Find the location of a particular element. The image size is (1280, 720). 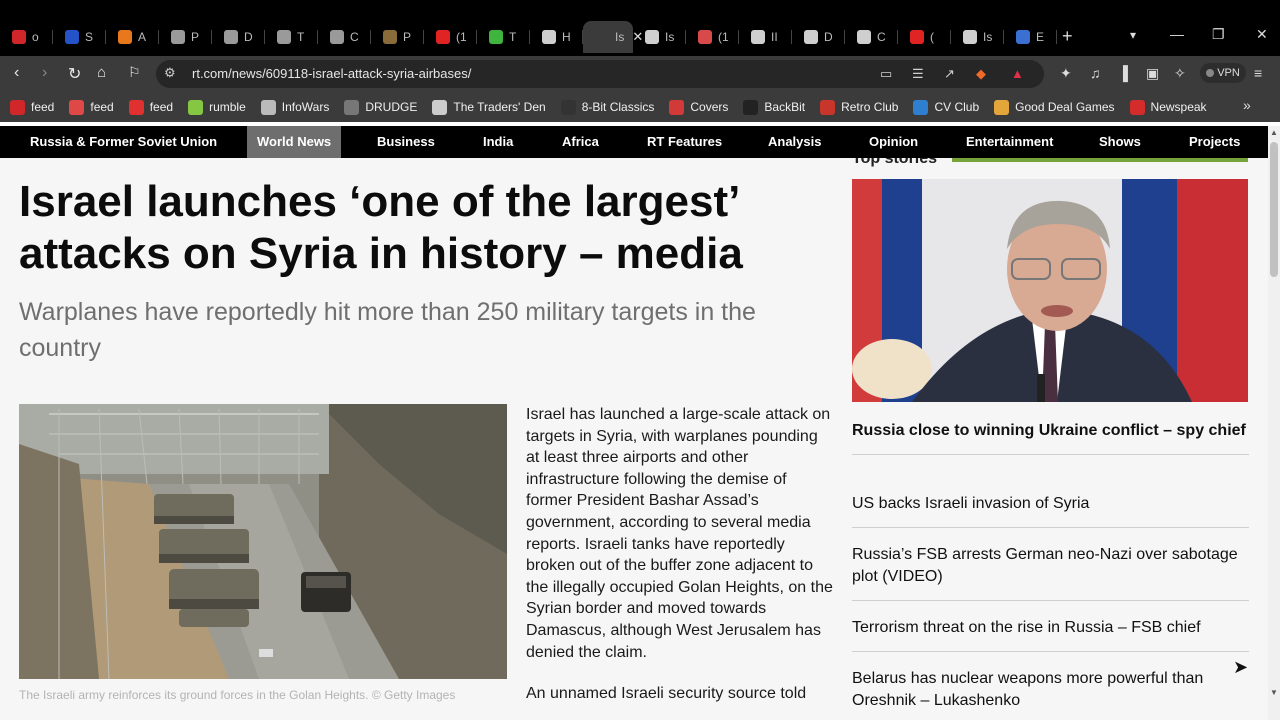

browser-tab: E is located at coordinates (1030, 37).